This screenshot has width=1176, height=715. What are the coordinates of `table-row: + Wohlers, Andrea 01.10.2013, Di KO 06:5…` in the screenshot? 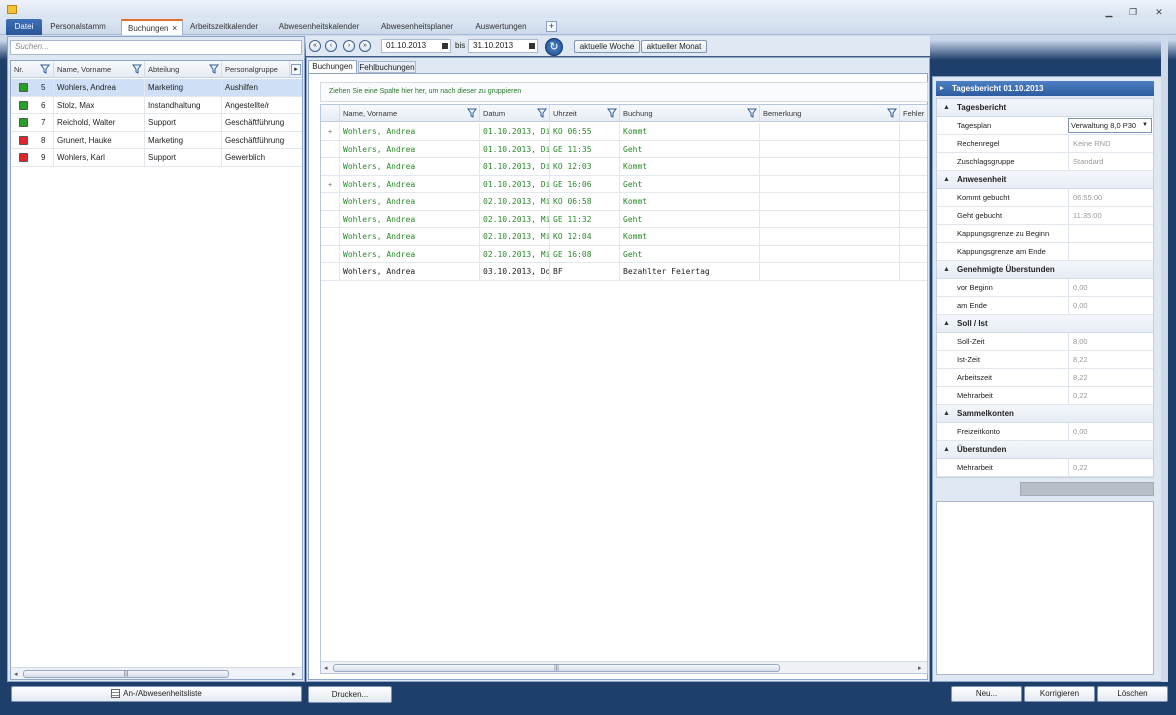 It's located at (624, 132).